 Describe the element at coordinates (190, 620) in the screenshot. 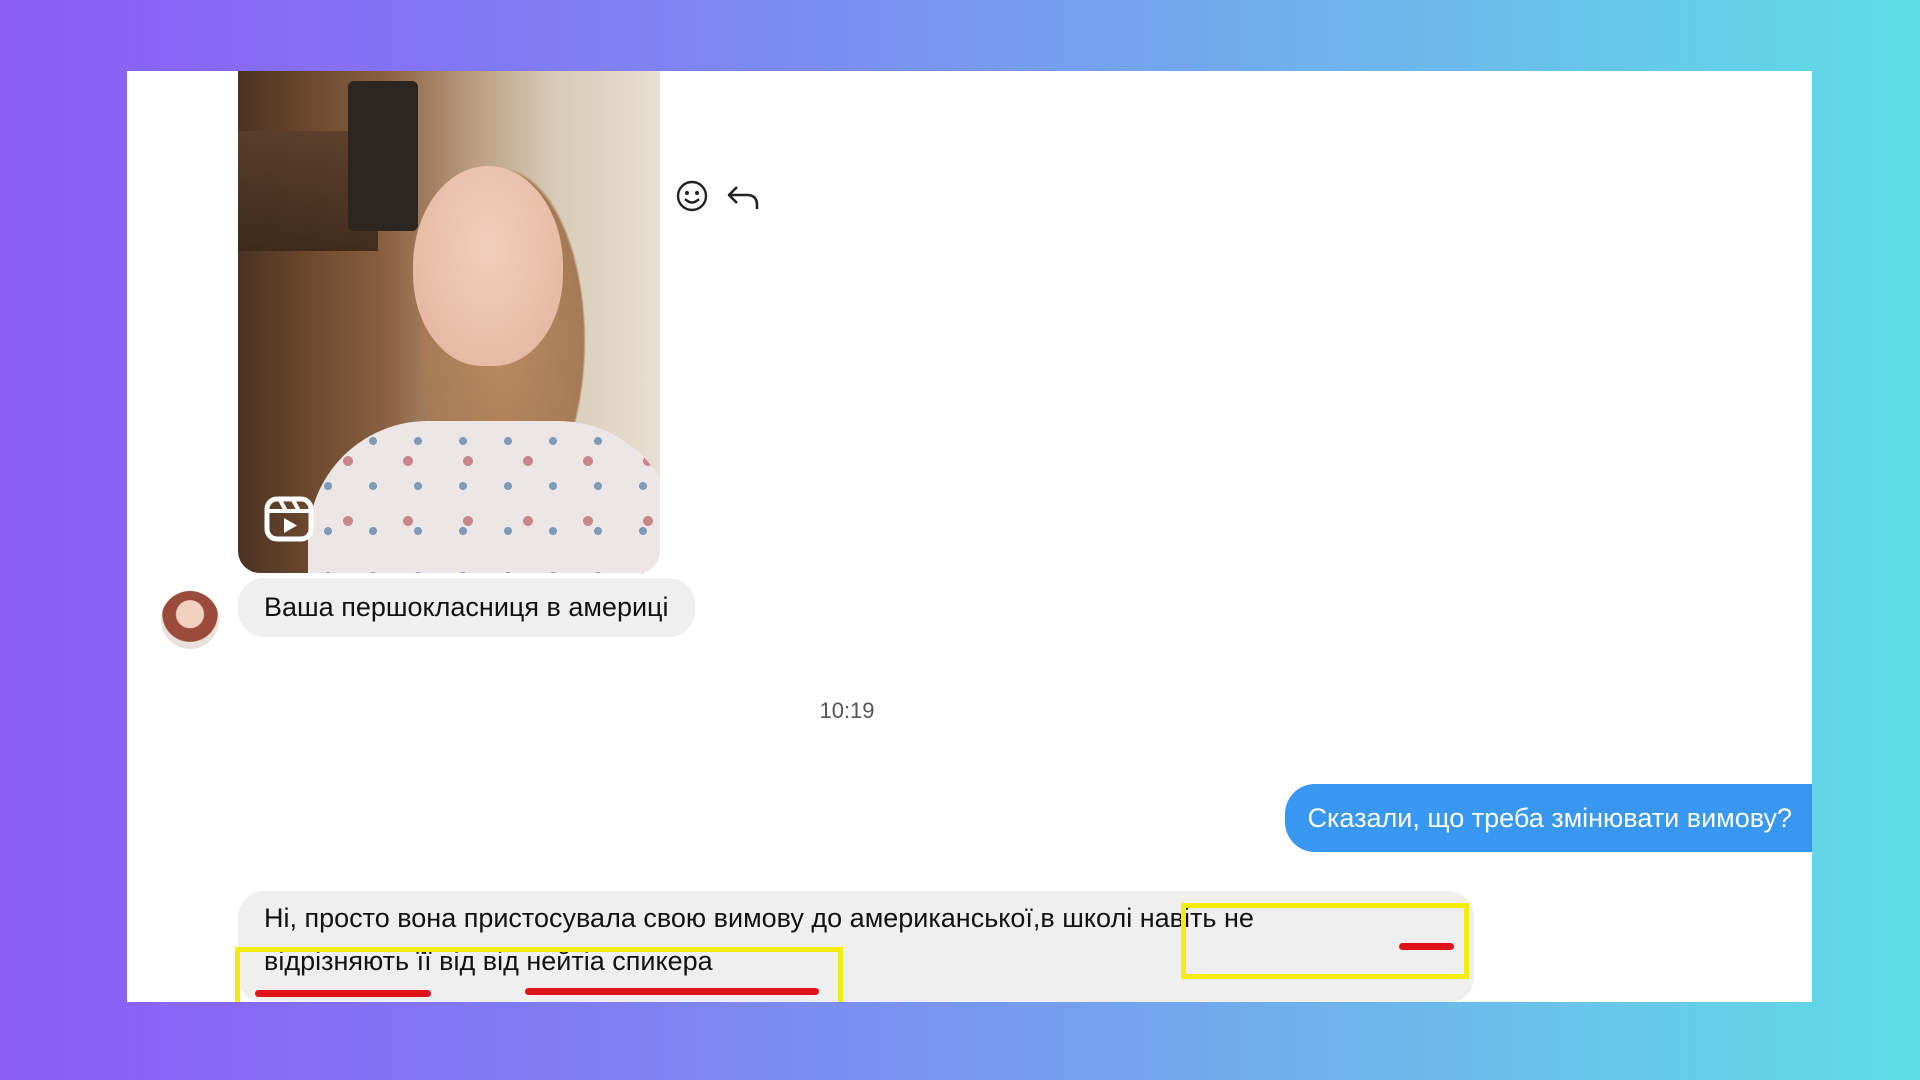

I see `sender-avatar` at that location.